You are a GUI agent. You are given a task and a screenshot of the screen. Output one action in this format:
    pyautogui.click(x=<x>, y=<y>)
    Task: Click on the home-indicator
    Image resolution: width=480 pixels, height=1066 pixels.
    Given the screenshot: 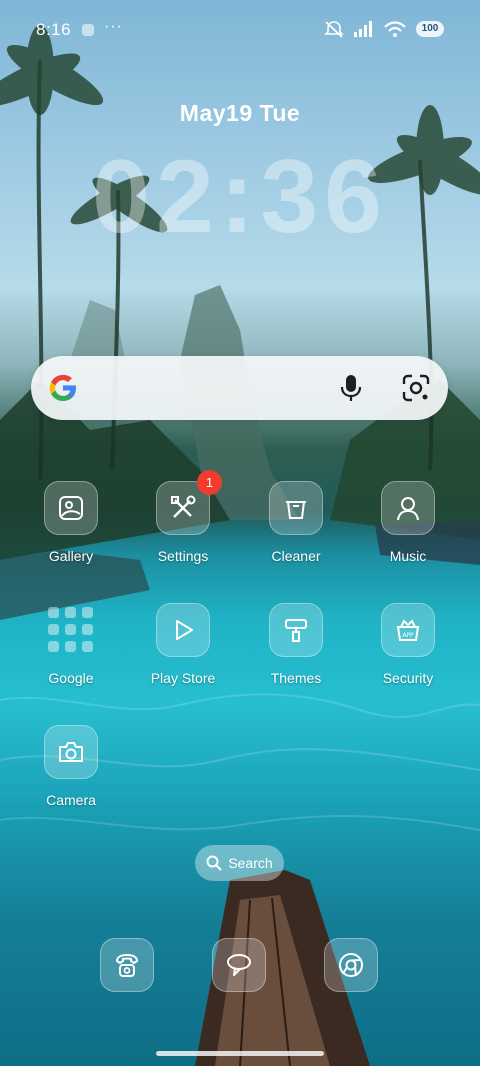 What is the action you would take?
    pyautogui.click(x=240, y=1053)
    